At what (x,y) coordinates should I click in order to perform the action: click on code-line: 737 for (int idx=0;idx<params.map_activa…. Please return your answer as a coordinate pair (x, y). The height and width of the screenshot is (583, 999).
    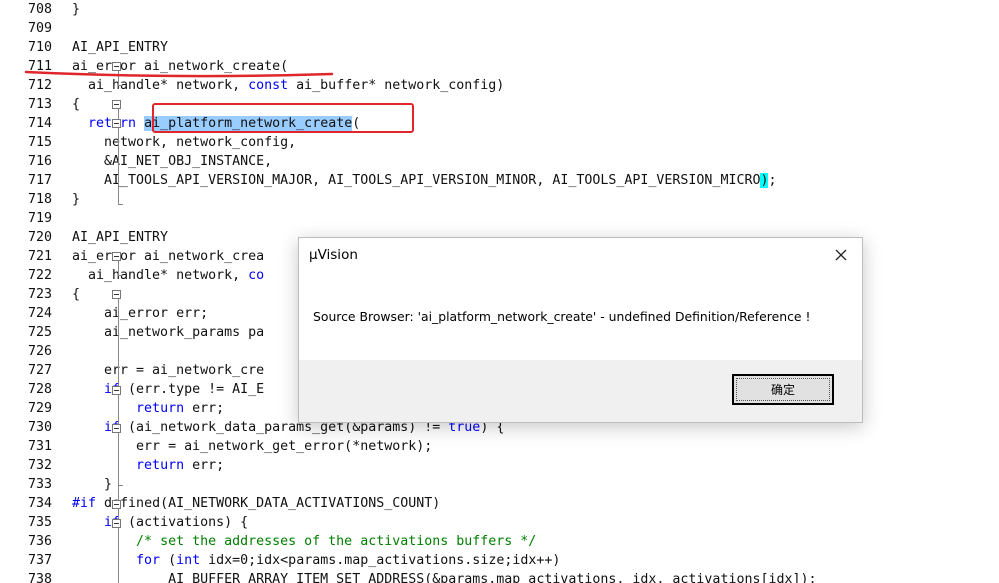
    Looking at the image, I should click on (499, 560).